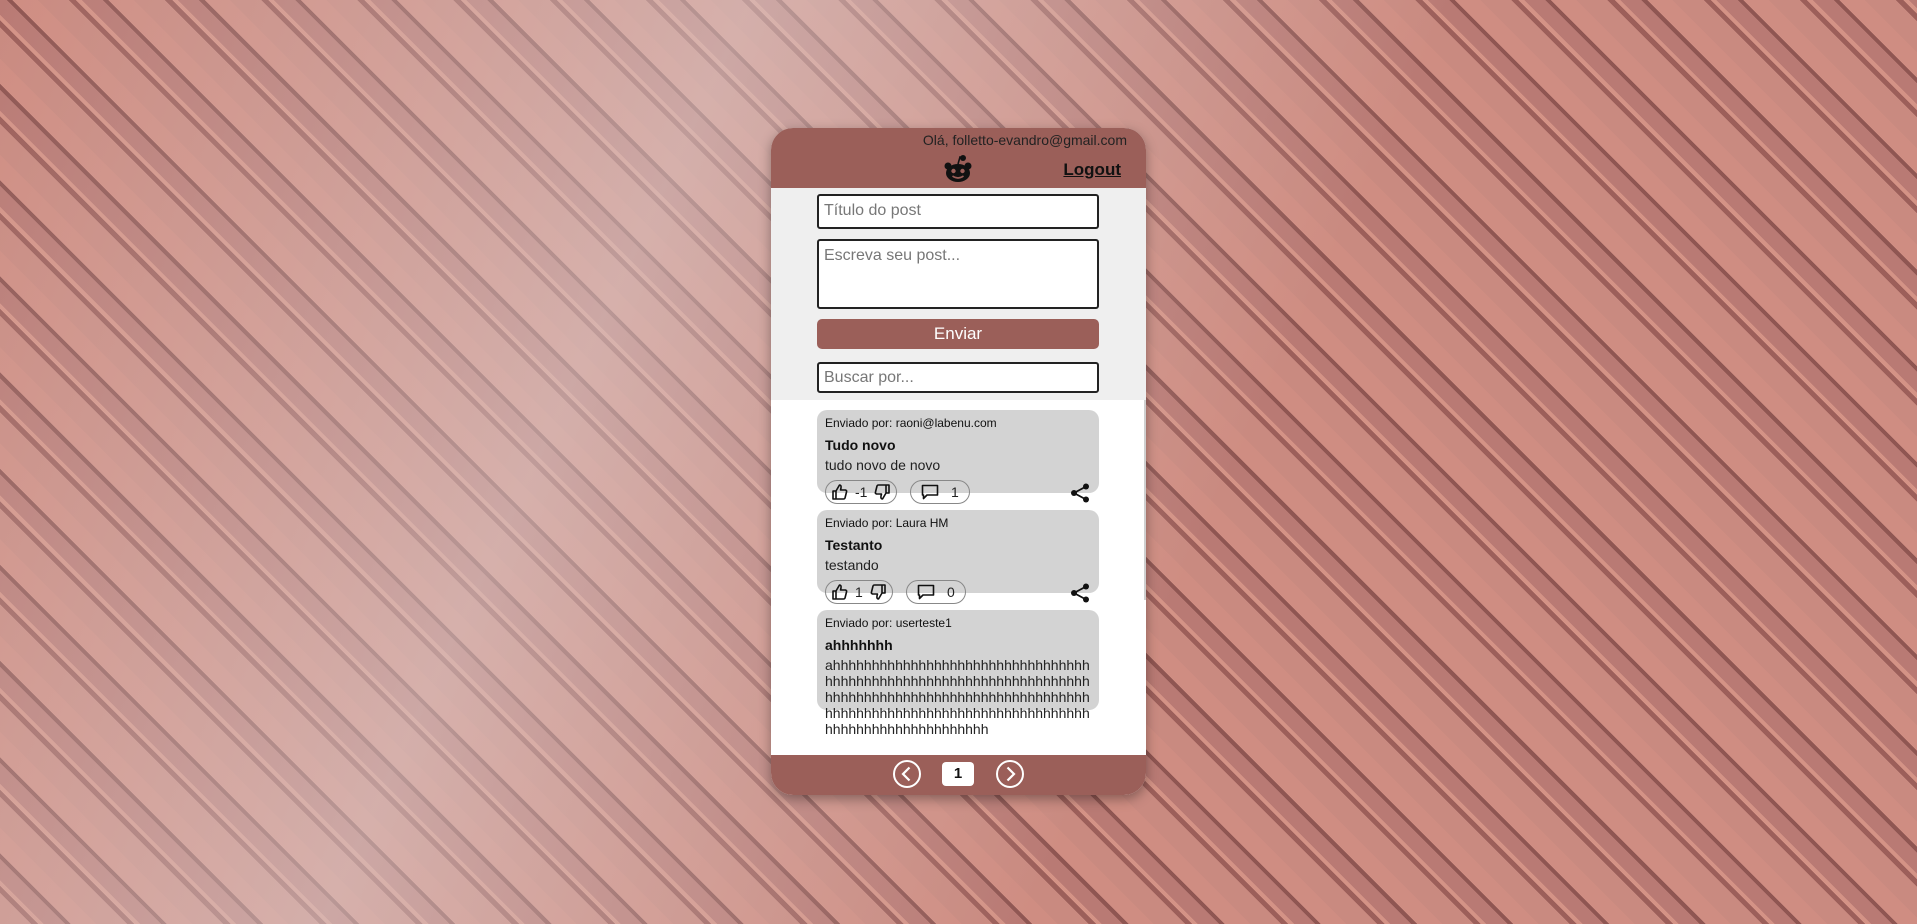  I want to click on post-actions: -1 1, so click(958, 493).